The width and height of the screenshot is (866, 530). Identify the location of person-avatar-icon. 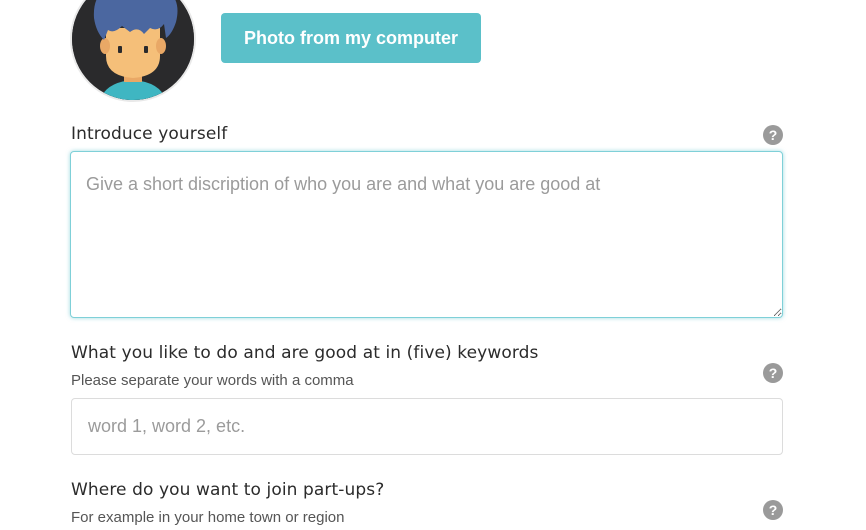
(133, 50).